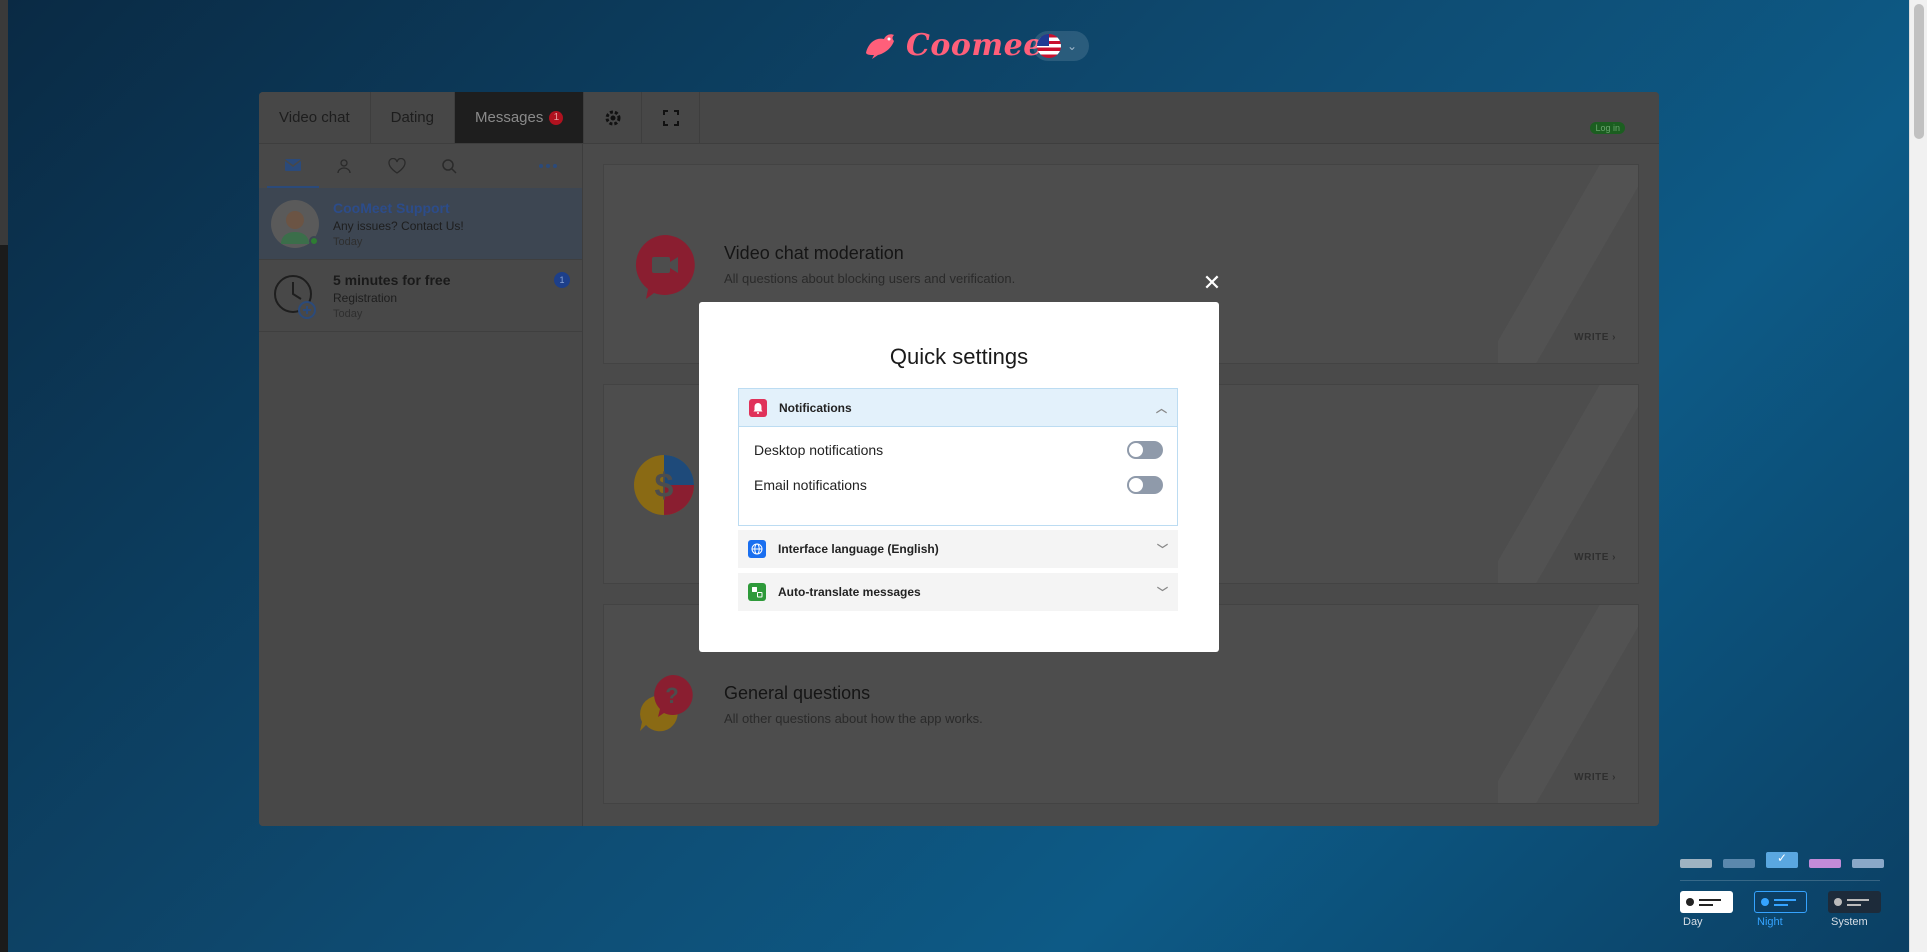 This screenshot has height=952, width=1927. Describe the element at coordinates (420, 296) in the screenshot. I see `chat-item-free-minutes: 5 minutes for free Registration Today 1` at that location.